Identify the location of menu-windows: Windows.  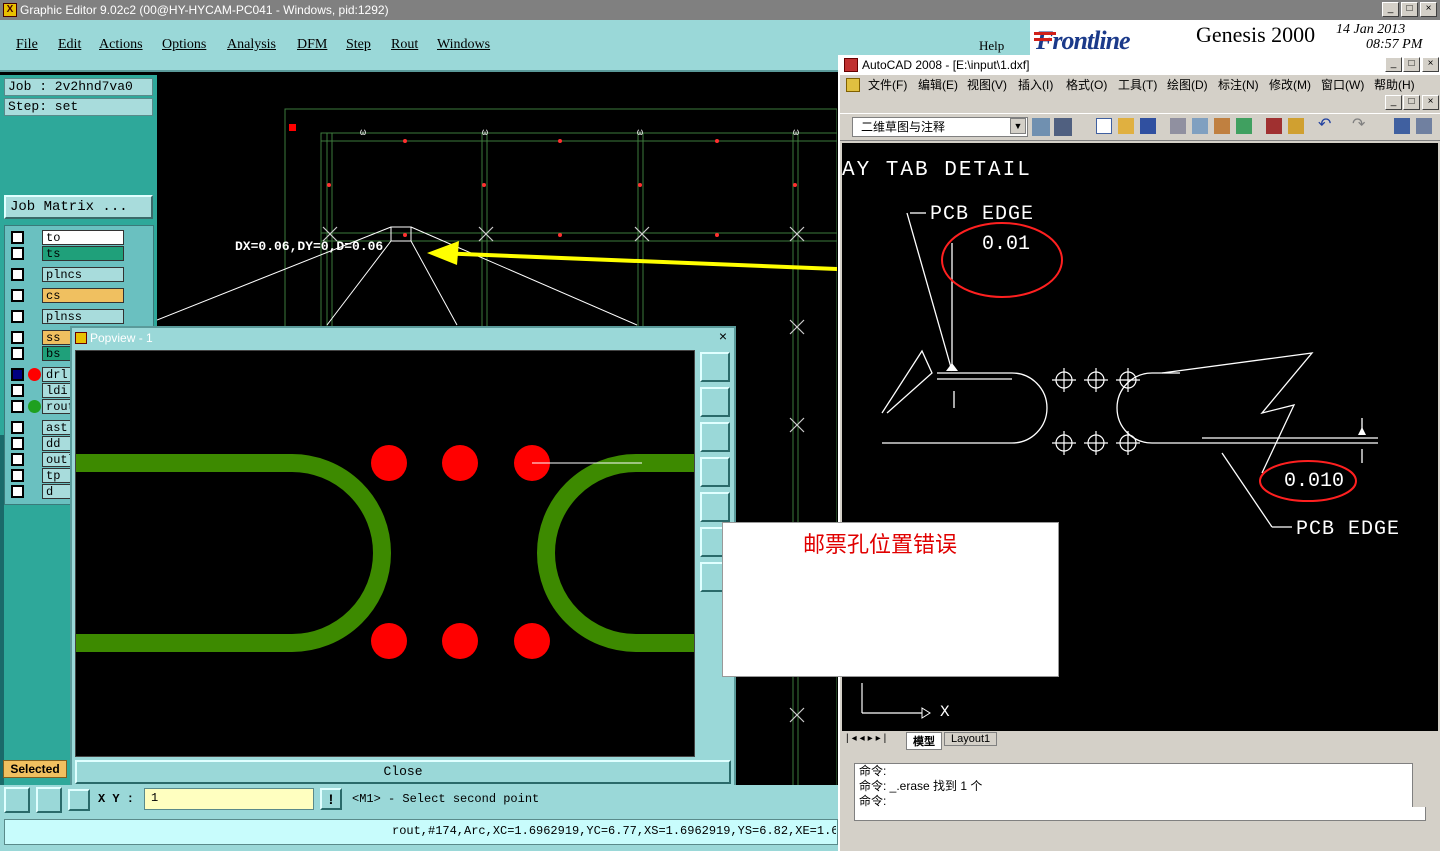
(463, 45).